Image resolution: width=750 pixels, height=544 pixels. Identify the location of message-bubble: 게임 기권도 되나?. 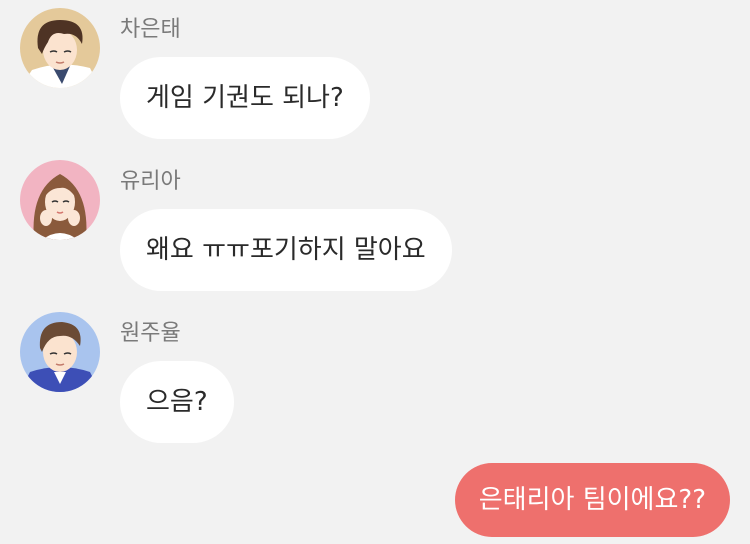
(245, 98).